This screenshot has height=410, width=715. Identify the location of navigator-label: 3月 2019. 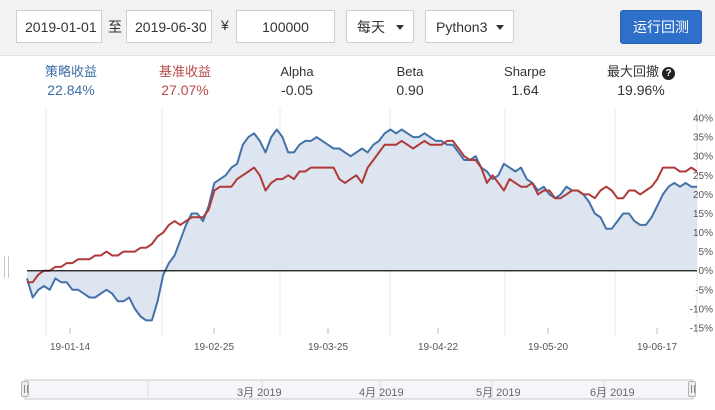
(259, 393).